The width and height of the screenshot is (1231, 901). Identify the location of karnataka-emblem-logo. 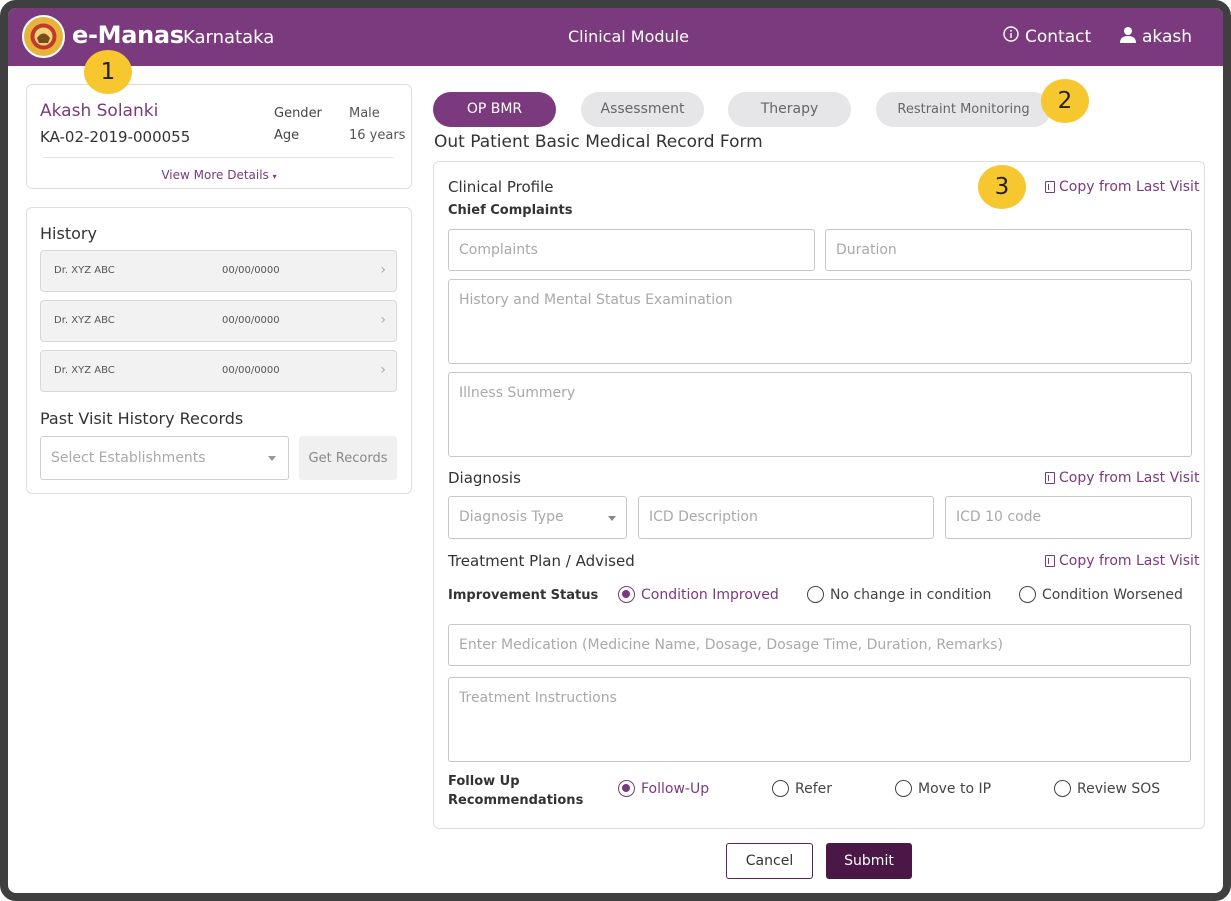
(43, 36).